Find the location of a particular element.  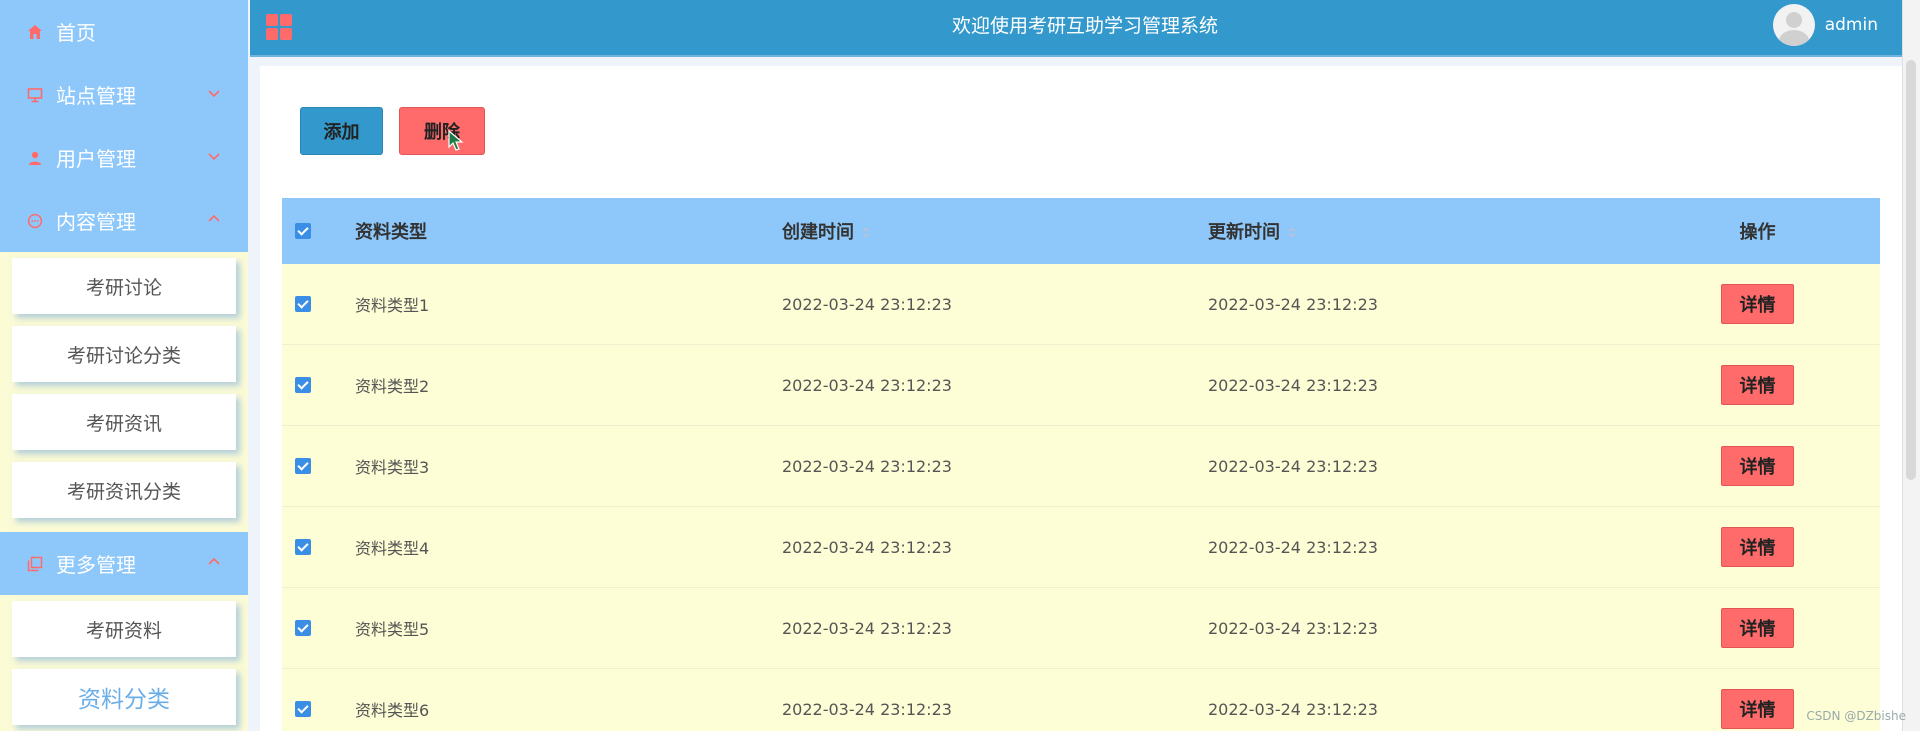

select-all-checkbox is located at coordinates (303, 231).